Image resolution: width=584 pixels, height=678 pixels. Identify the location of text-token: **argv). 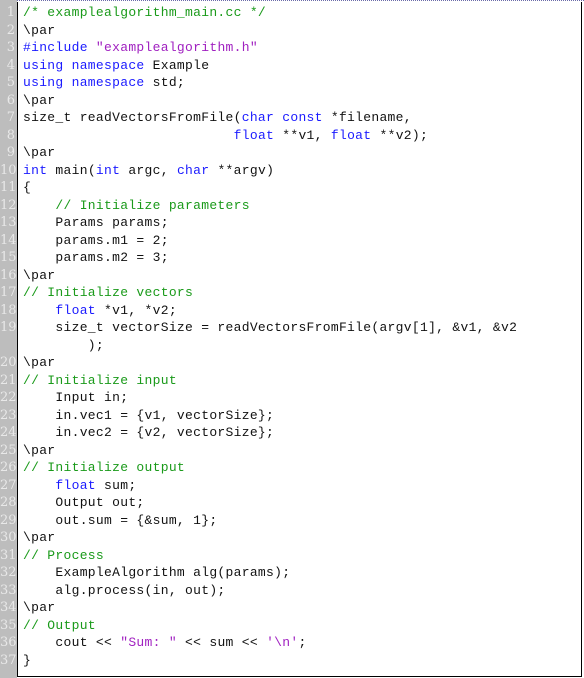
(242, 170).